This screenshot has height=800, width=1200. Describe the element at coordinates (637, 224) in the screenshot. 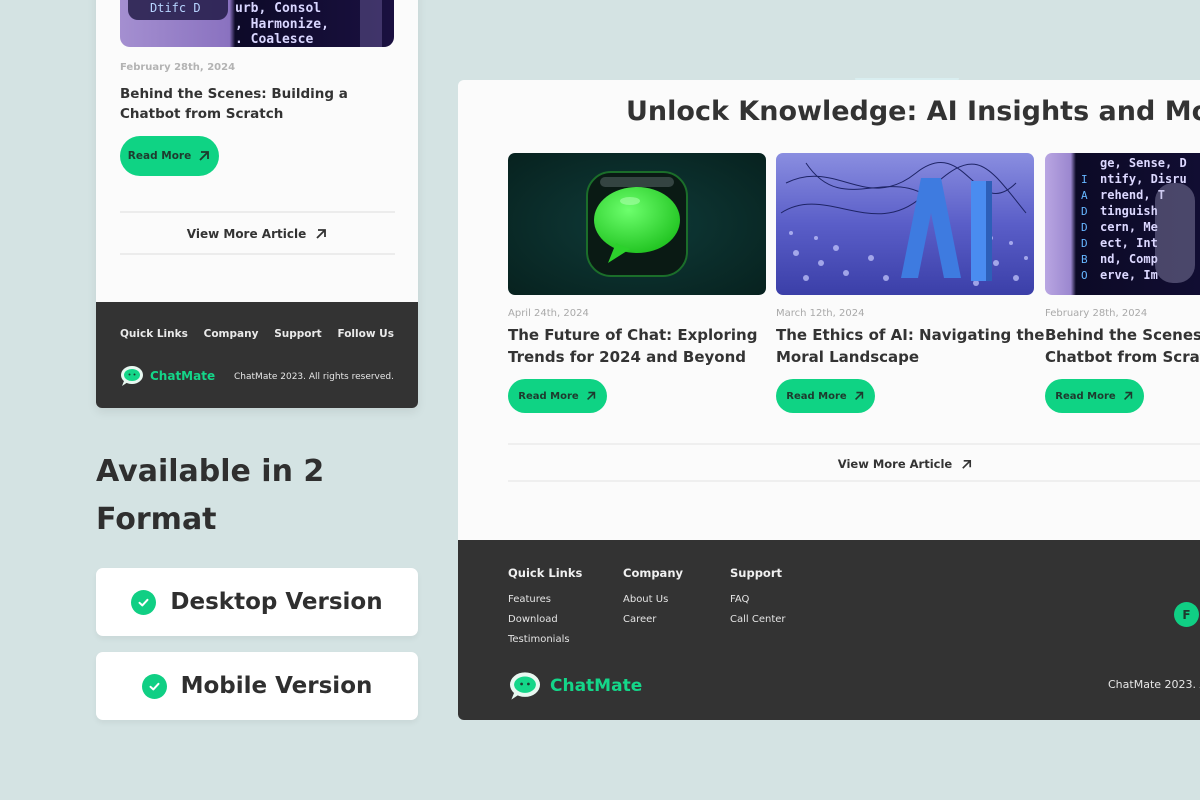

I see `article-image-chat-bubble` at that location.